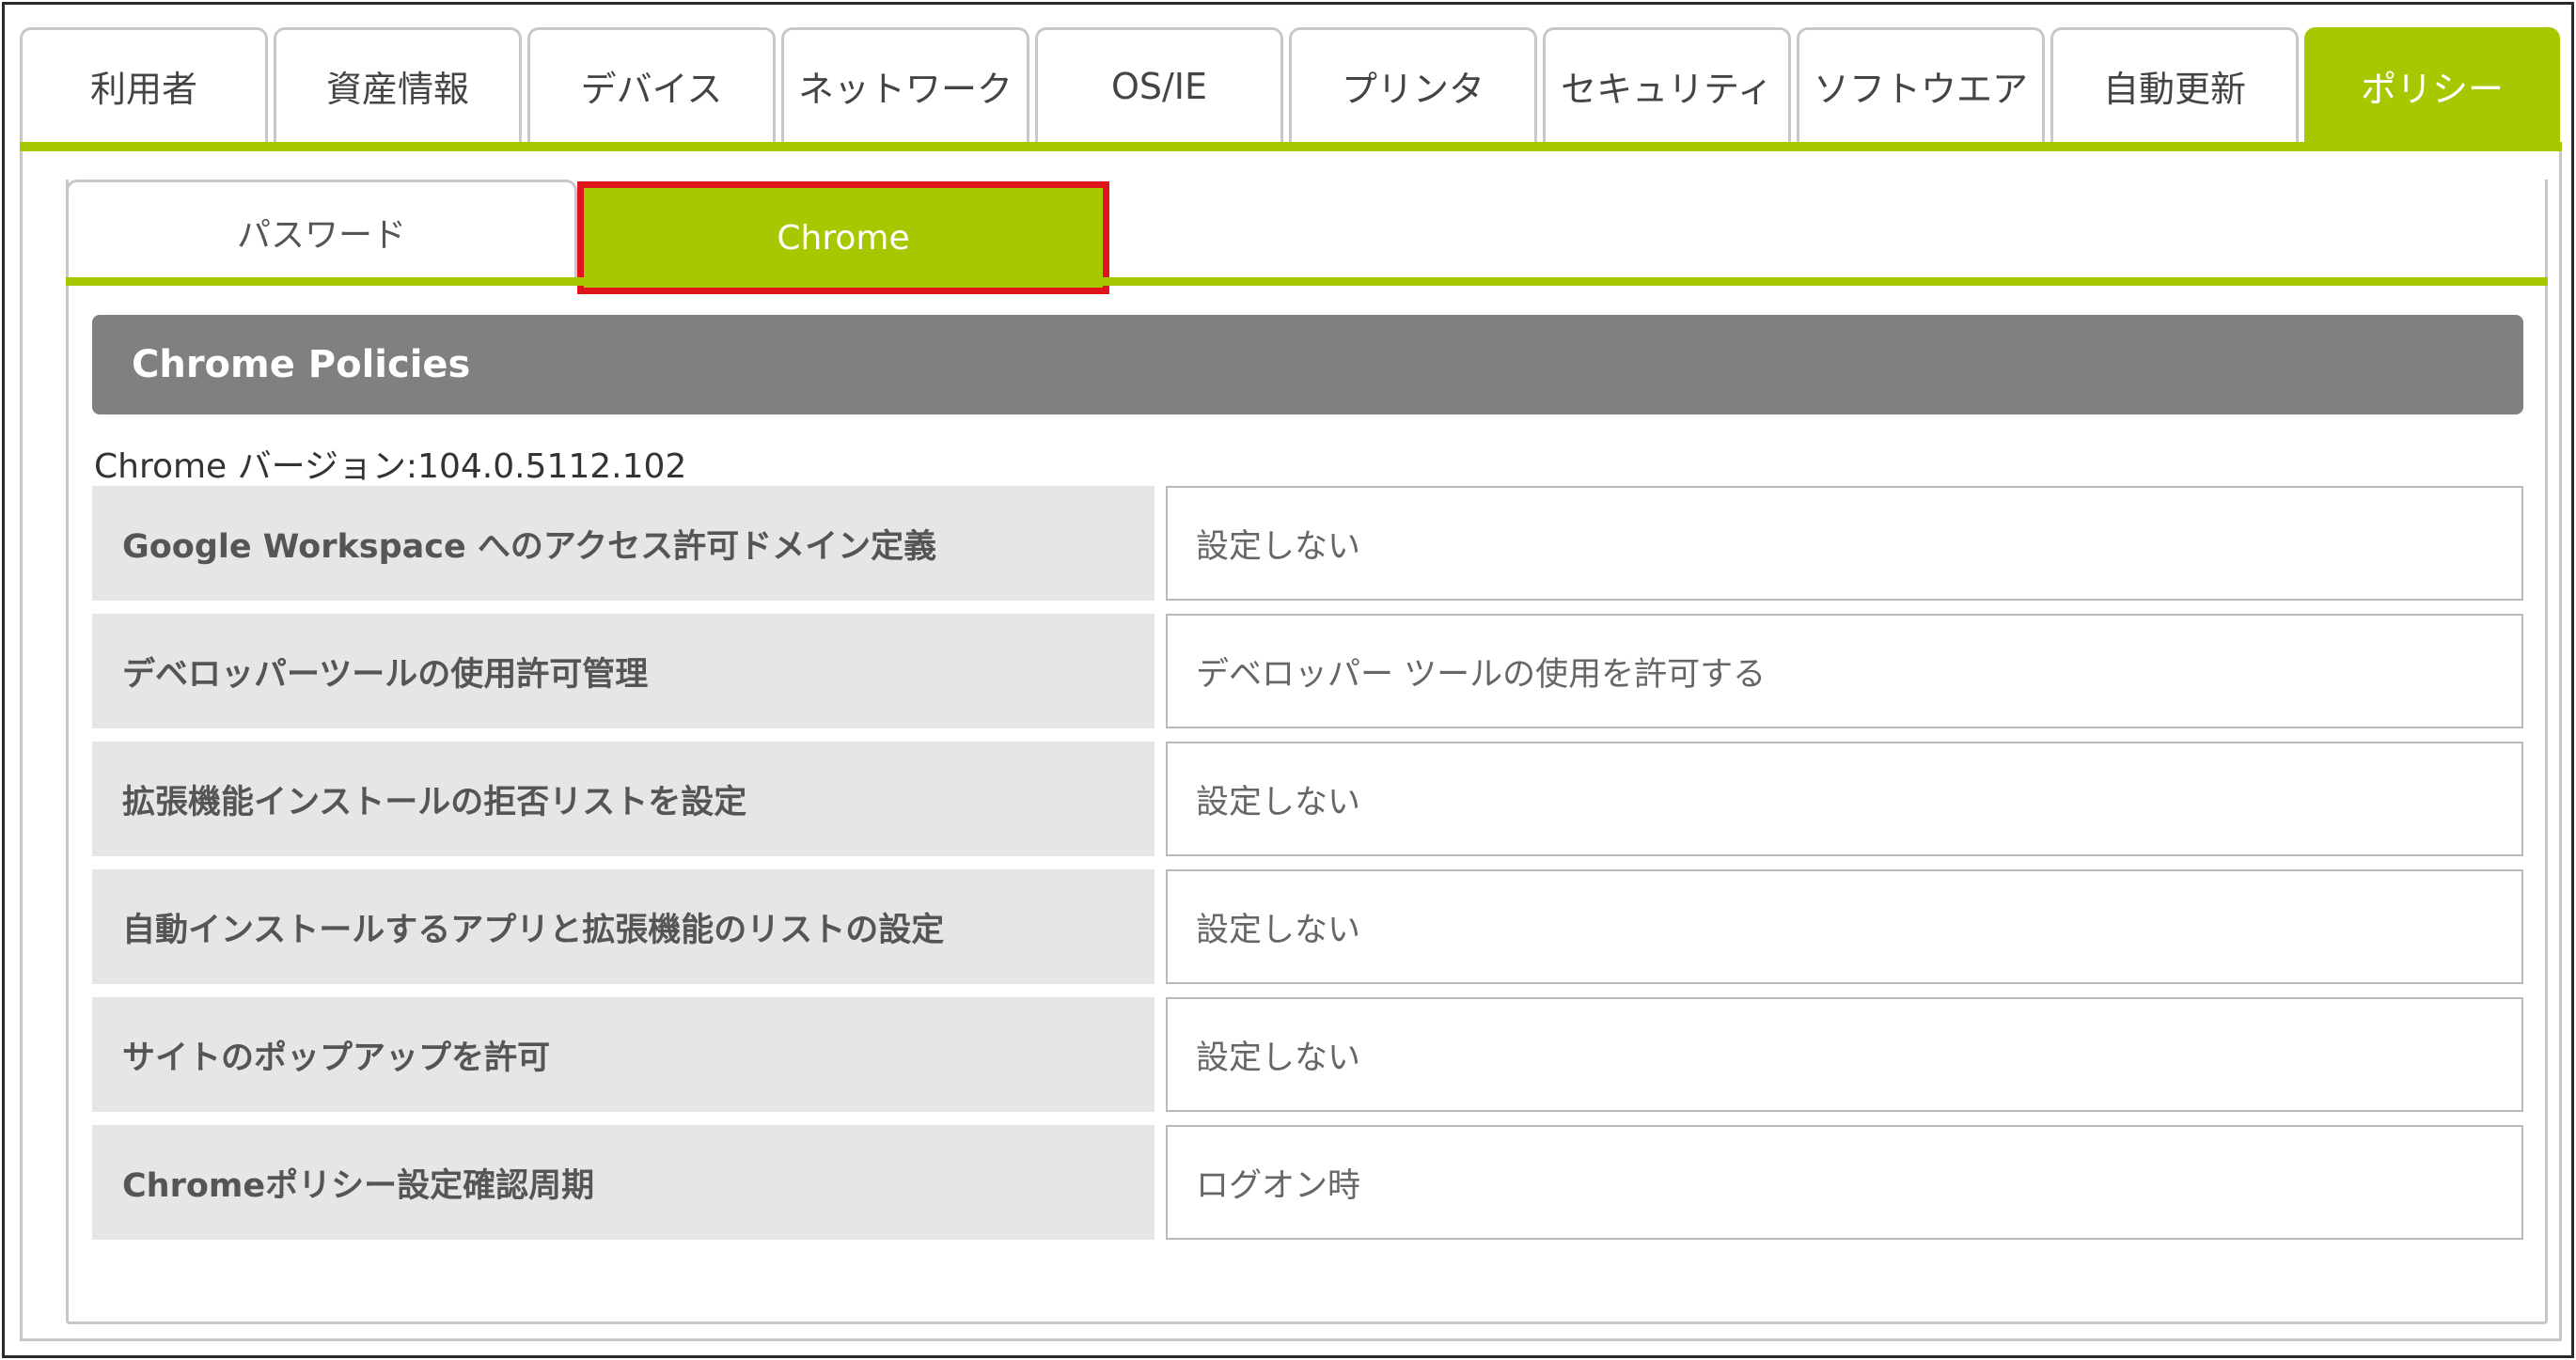  Describe the element at coordinates (623, 926) in the screenshot. I see `policy-label: 自動インストールするアプリと拡張機能のリストの設定` at that location.